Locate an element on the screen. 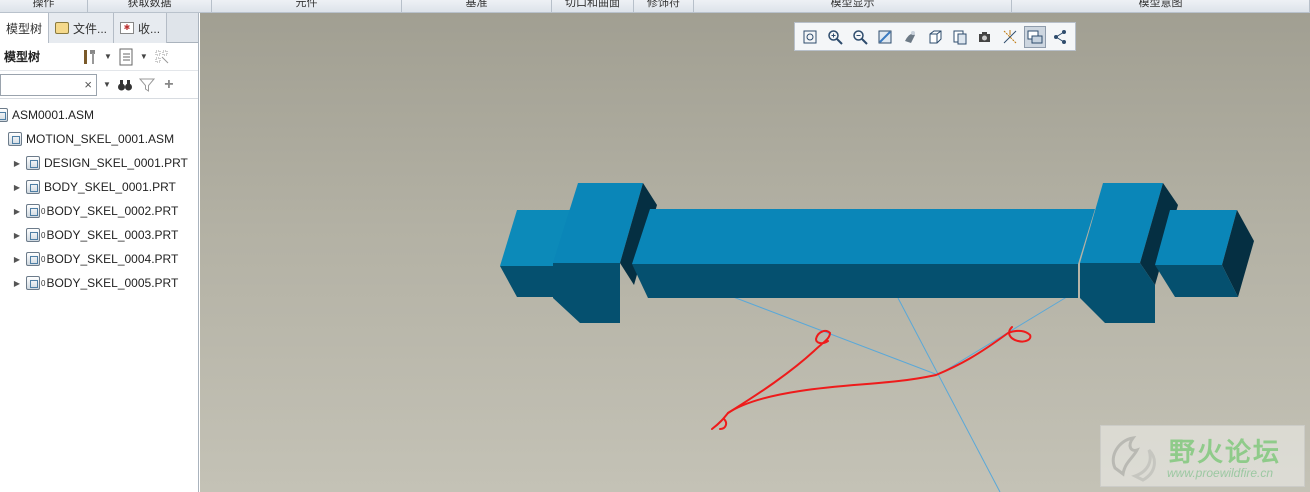  tree-node-body-skel-0002: ▶ 0 BODY_SKEL_0002.PRT is located at coordinates (99, 211).